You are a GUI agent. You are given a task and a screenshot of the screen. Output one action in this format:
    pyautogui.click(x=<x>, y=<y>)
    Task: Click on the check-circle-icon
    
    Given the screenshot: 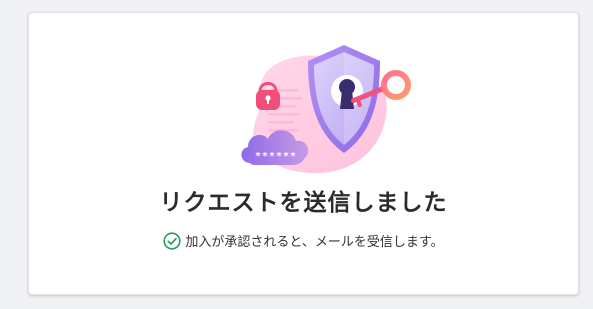 What is the action you would take?
    pyautogui.click(x=172, y=240)
    